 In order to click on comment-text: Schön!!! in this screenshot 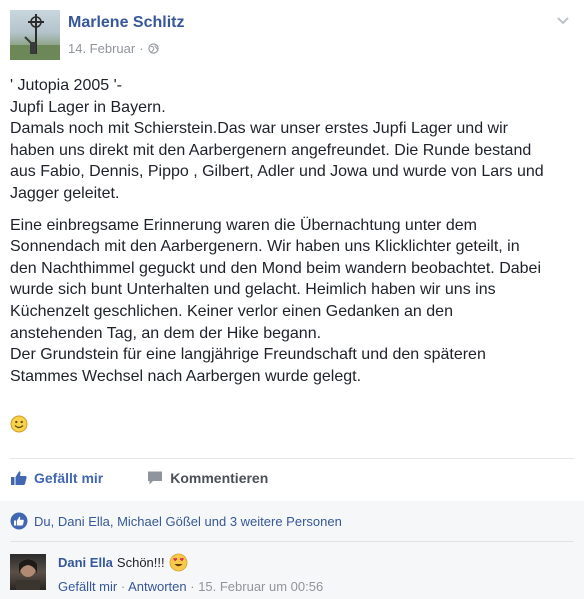, I will do `click(140, 562)`.